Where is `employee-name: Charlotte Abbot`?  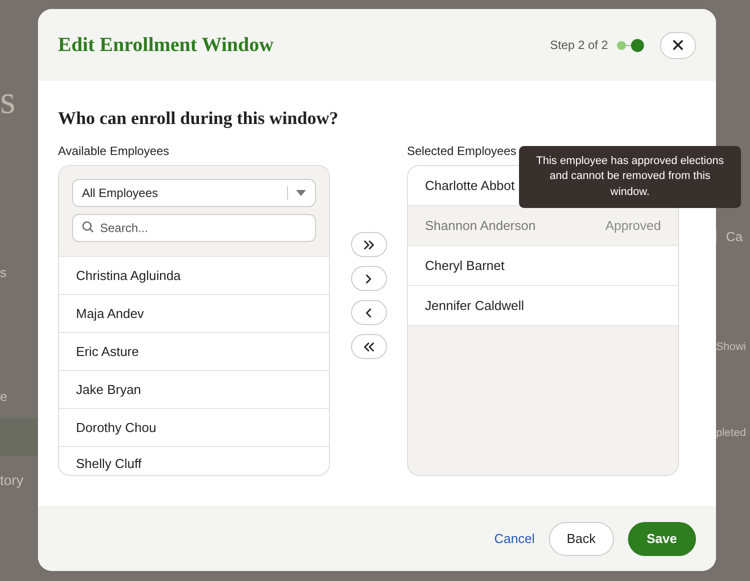
employee-name: Charlotte Abbot is located at coordinates (470, 185).